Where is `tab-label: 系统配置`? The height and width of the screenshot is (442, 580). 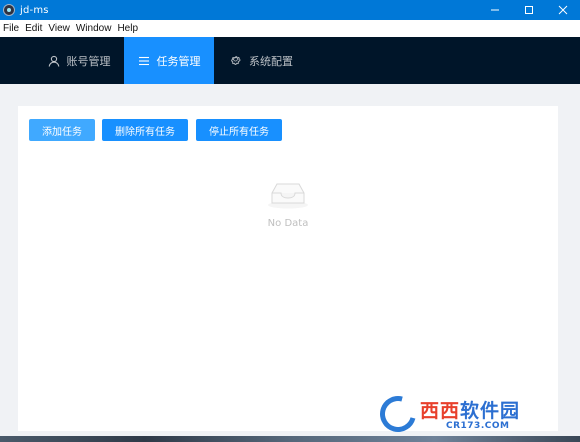
tab-label: 系统配置 is located at coordinates (271, 61).